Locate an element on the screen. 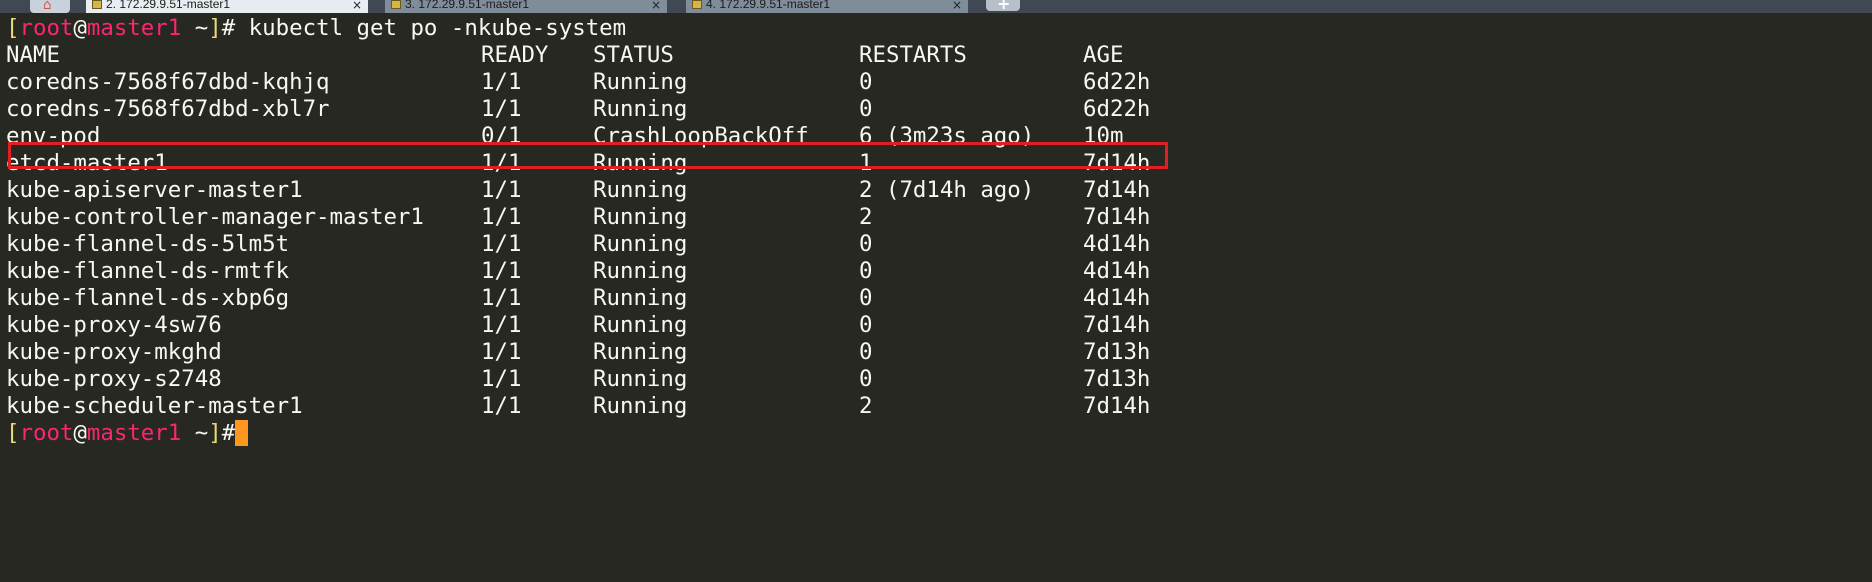  pod-name: etcd-master1 is located at coordinates (87, 163).